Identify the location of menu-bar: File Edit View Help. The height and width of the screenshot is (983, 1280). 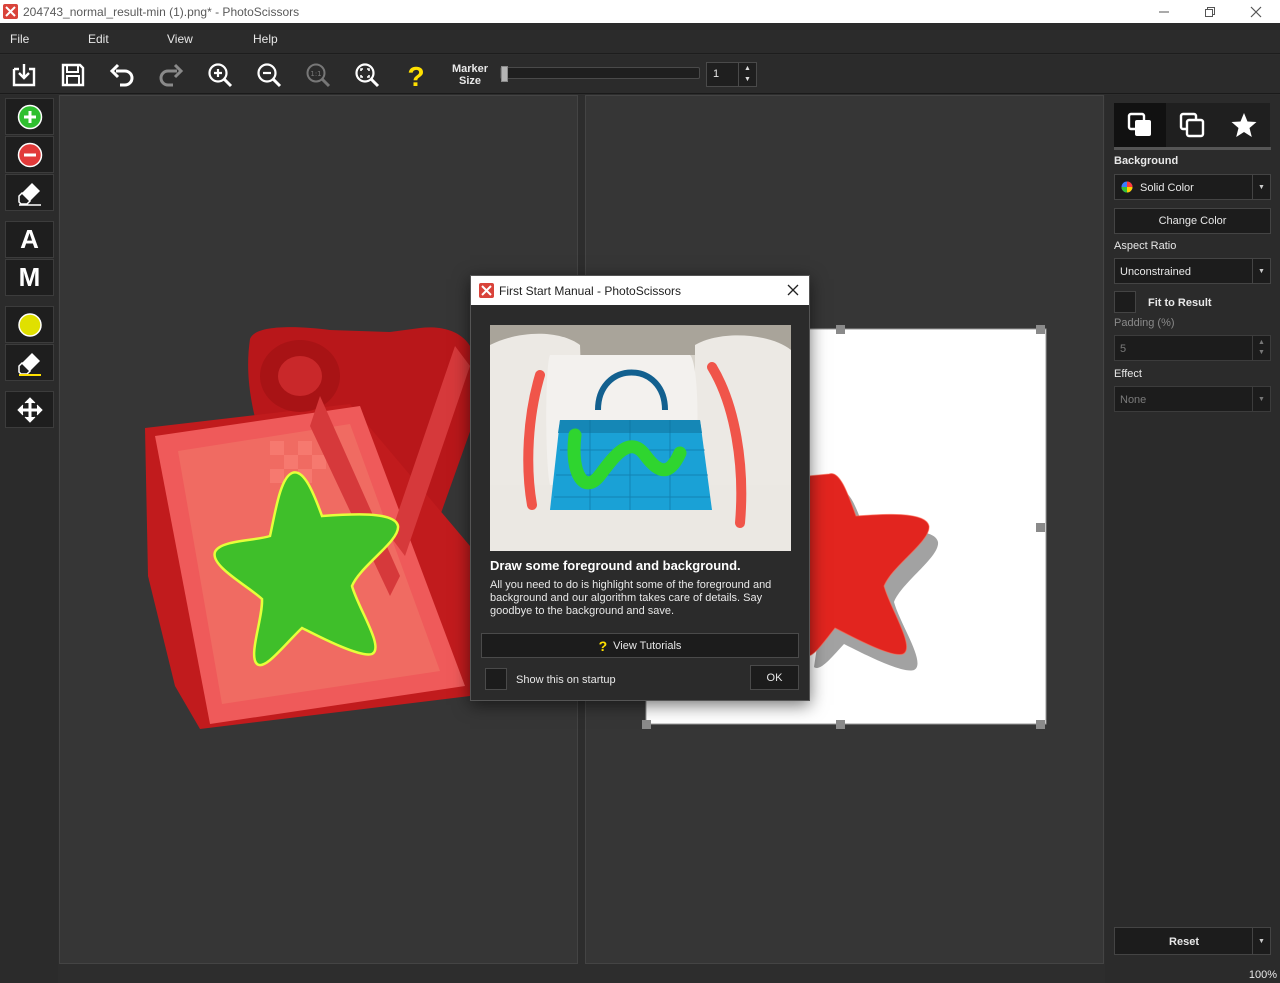
(640, 38).